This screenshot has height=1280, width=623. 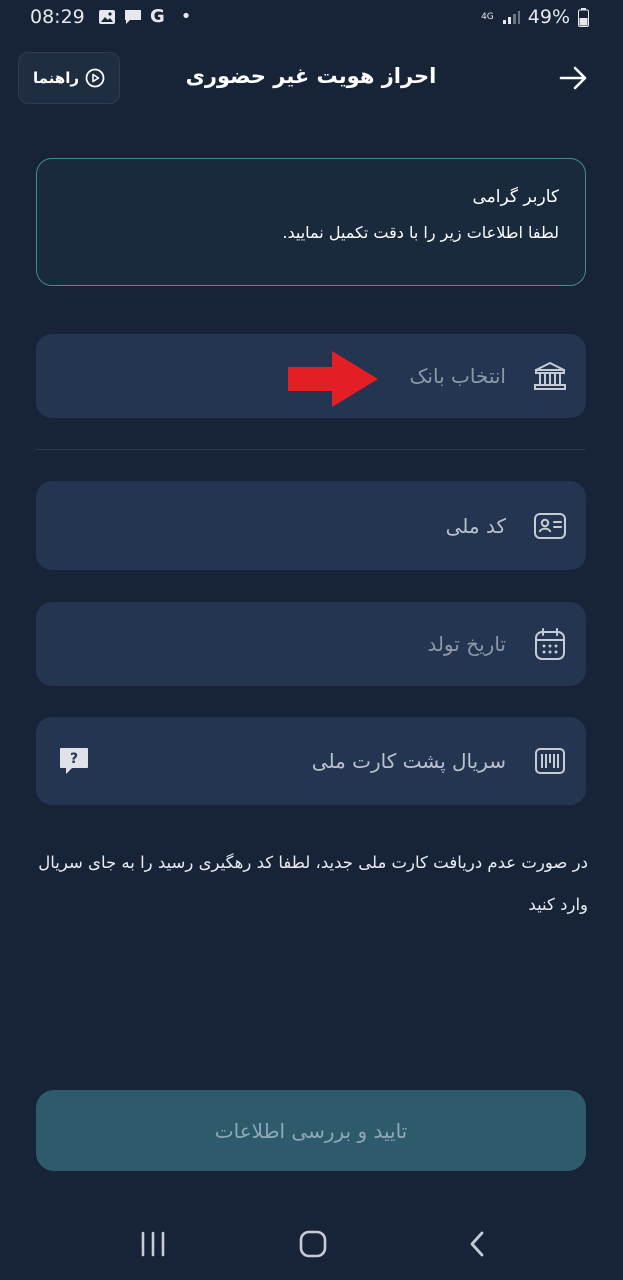 I want to click on info-text: لطفا اطلاعات زیر را با دقت تکمیل نمایید., so click(x=420, y=232).